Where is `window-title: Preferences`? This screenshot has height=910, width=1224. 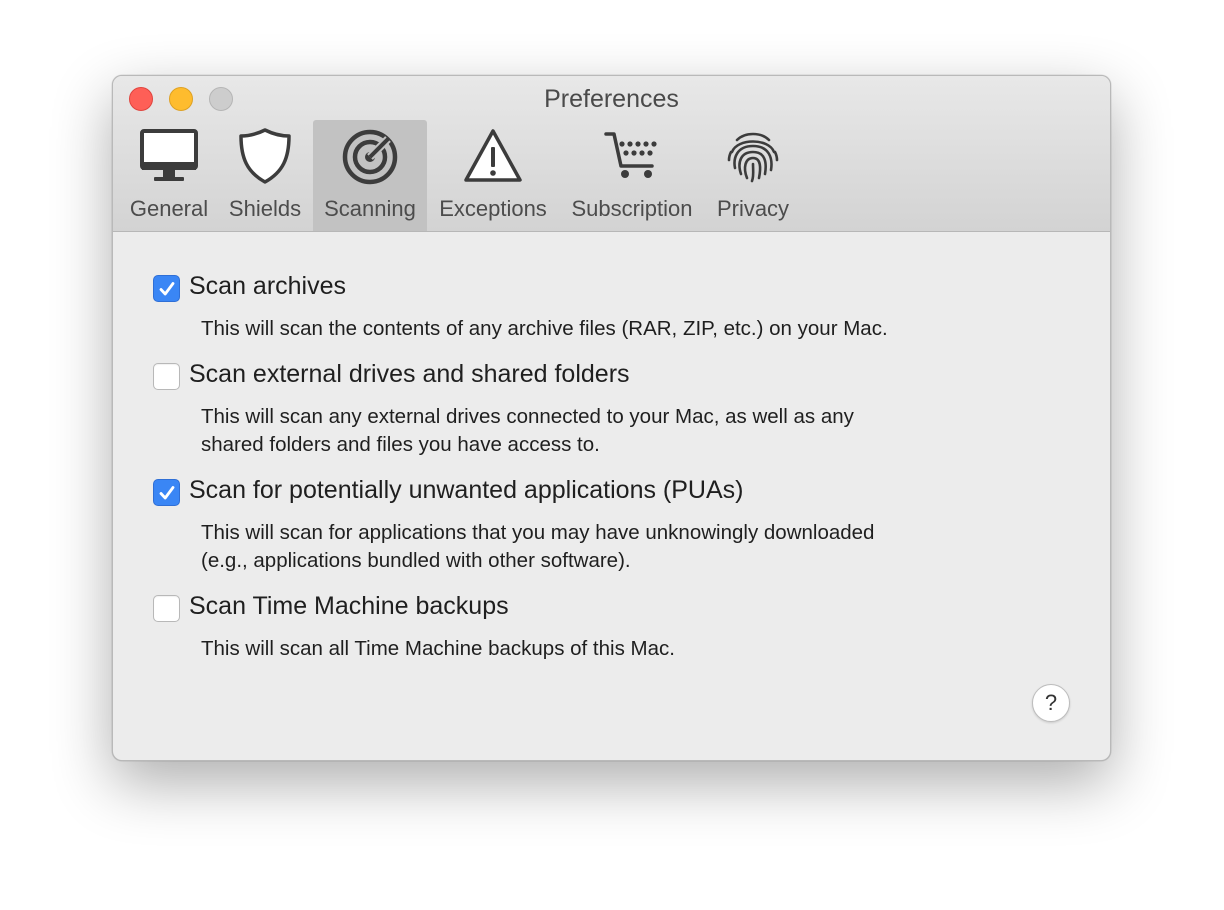
window-title: Preferences is located at coordinates (611, 99).